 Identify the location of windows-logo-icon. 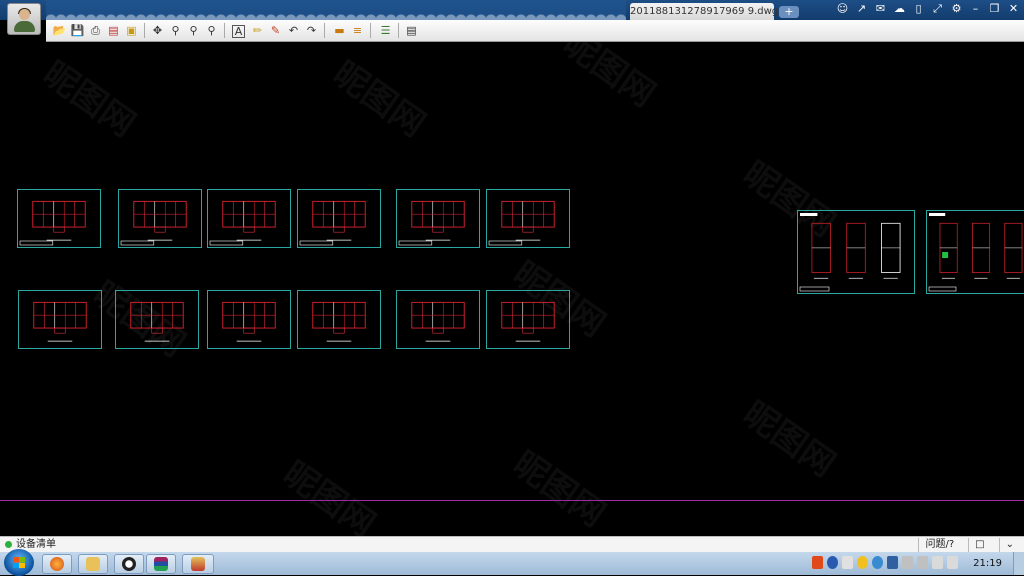
(19, 562).